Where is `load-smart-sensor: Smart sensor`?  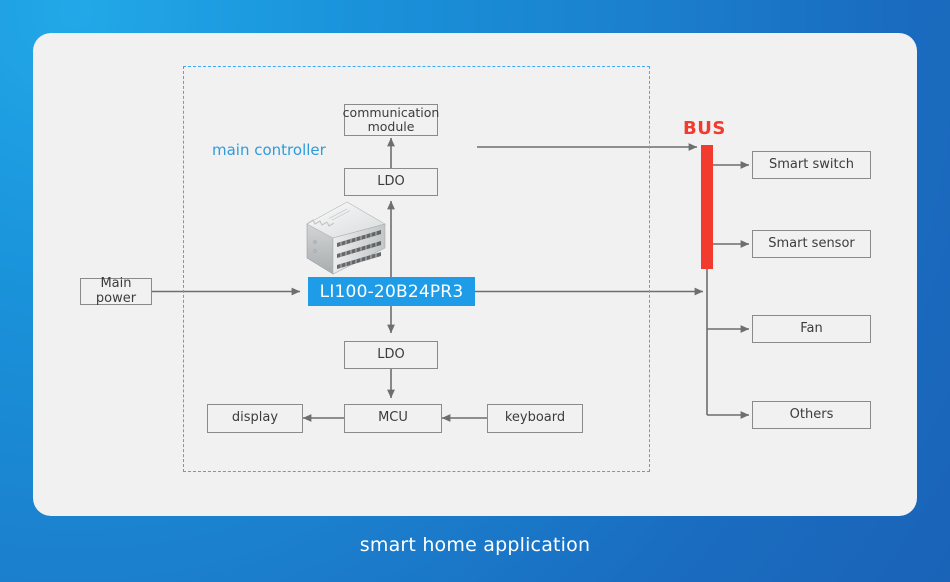
load-smart-sensor: Smart sensor is located at coordinates (811, 244).